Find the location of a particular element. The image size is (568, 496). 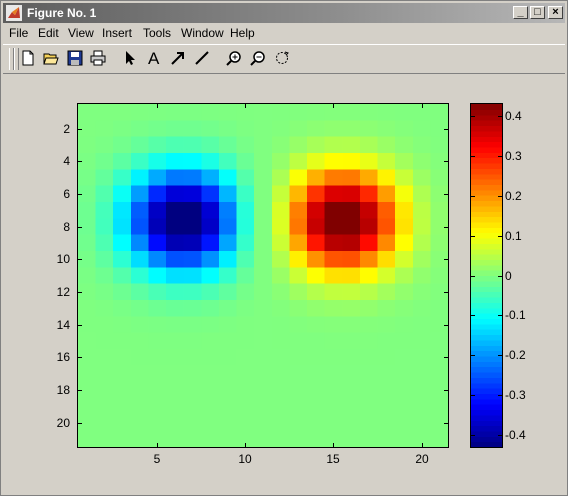

select-arrow-icon is located at coordinates (130, 58).